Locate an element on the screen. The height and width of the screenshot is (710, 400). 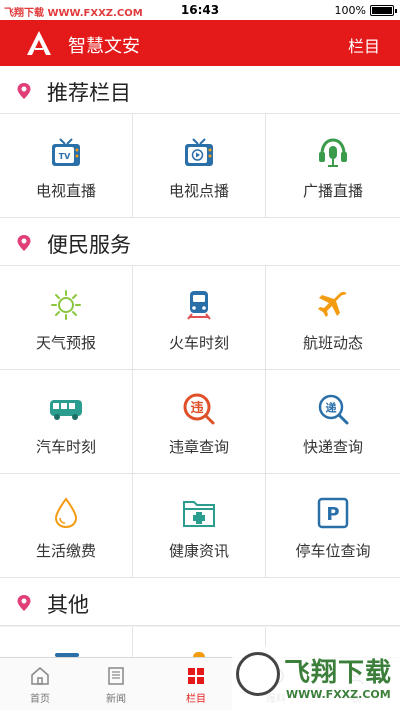
grid-item-express: 递 快递查询 is located at coordinates (333, 422).